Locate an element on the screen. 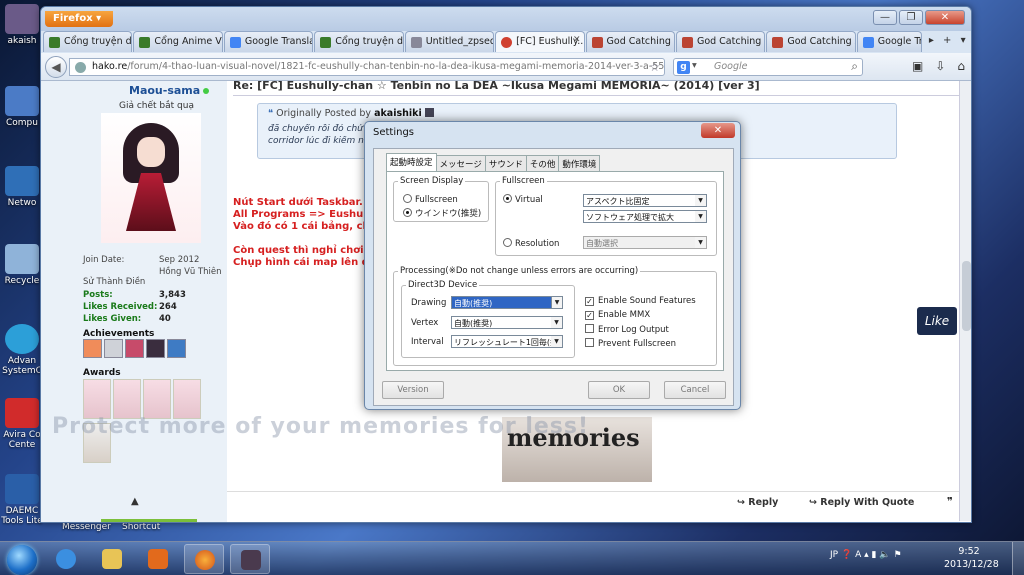  fullscreen-radio: Fullscreen is located at coordinates (430, 199).